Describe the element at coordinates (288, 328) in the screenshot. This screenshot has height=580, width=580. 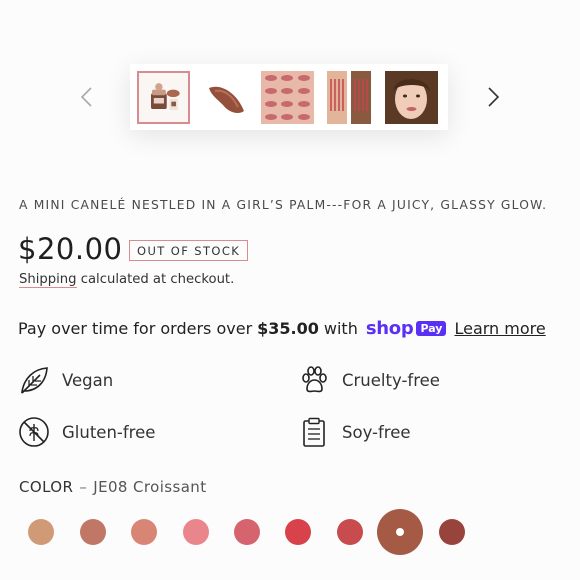
I see `installments-threshold: $35.00` at that location.